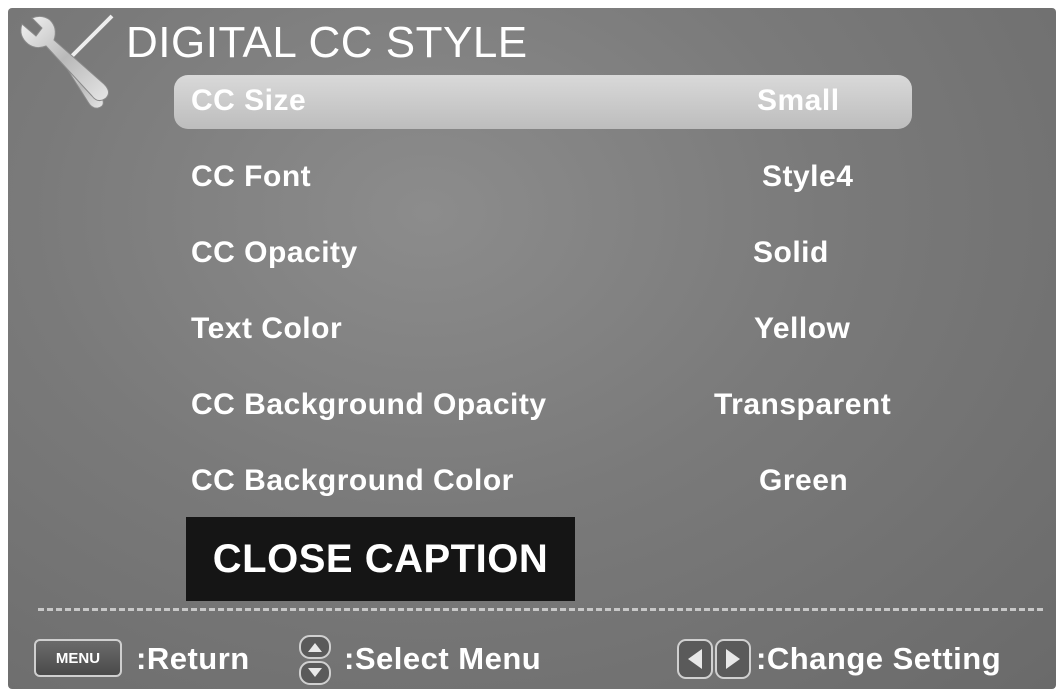 The height and width of the screenshot is (693, 1060). I want to click on menu-item-label: CC Background Opacity, so click(369, 404).